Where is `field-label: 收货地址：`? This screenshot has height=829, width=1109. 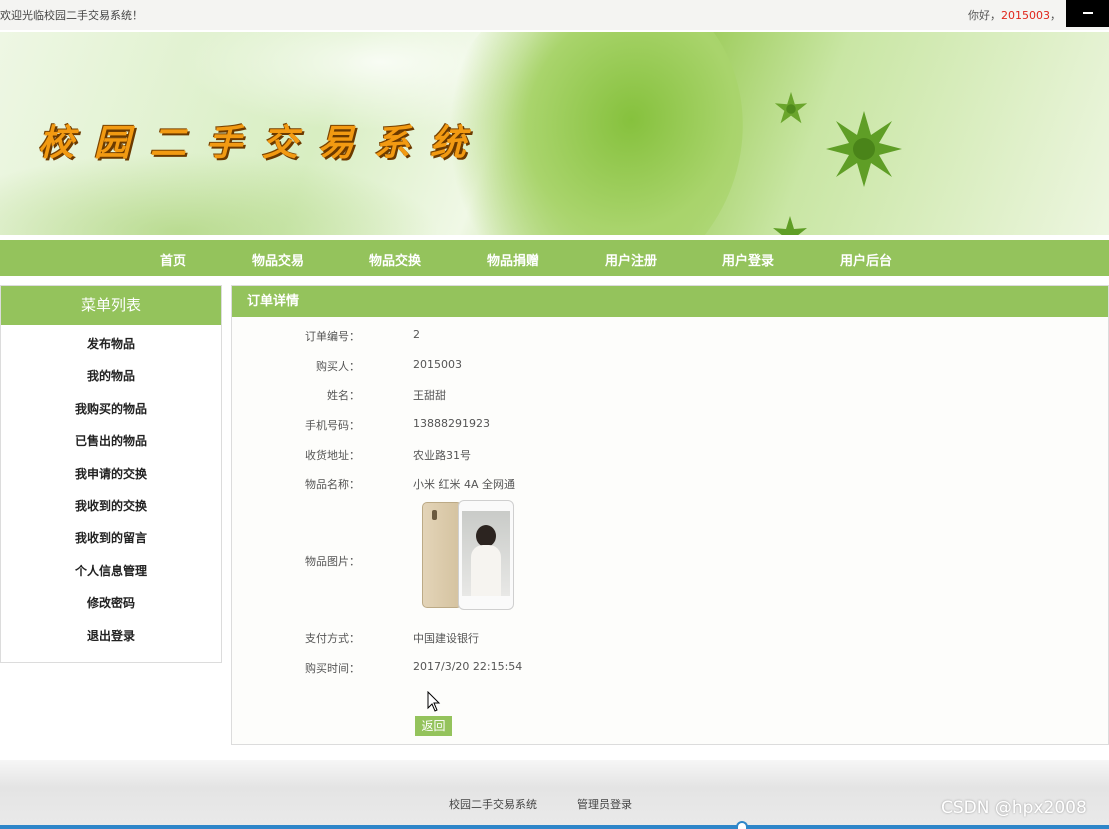
field-label: 收货地址： is located at coordinates (332, 455).